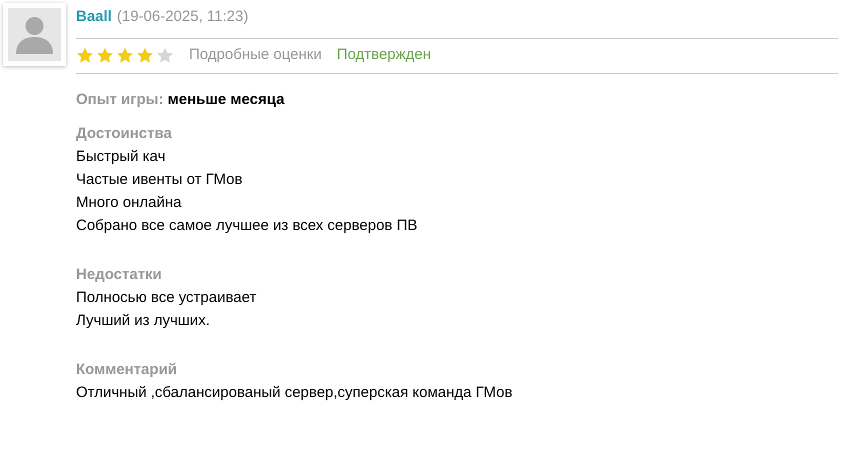 This screenshot has width=858, height=472. I want to click on review-date: (19-06-2025, 11:23), so click(182, 17).